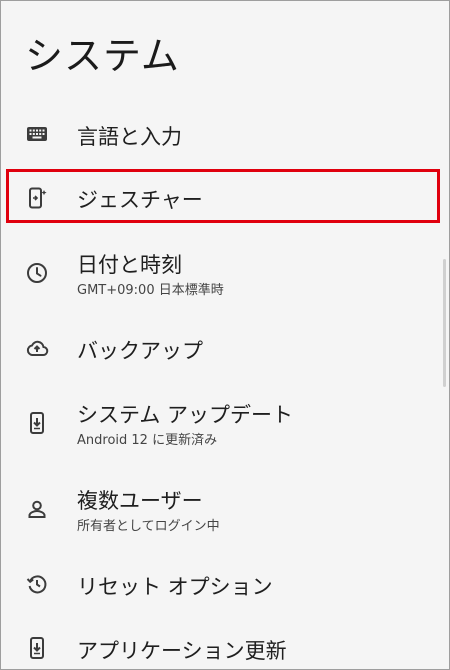  What do you see at coordinates (147, 440) in the screenshot?
I see `settings-item-subtitle: Android 12 に更新済み` at bounding box center [147, 440].